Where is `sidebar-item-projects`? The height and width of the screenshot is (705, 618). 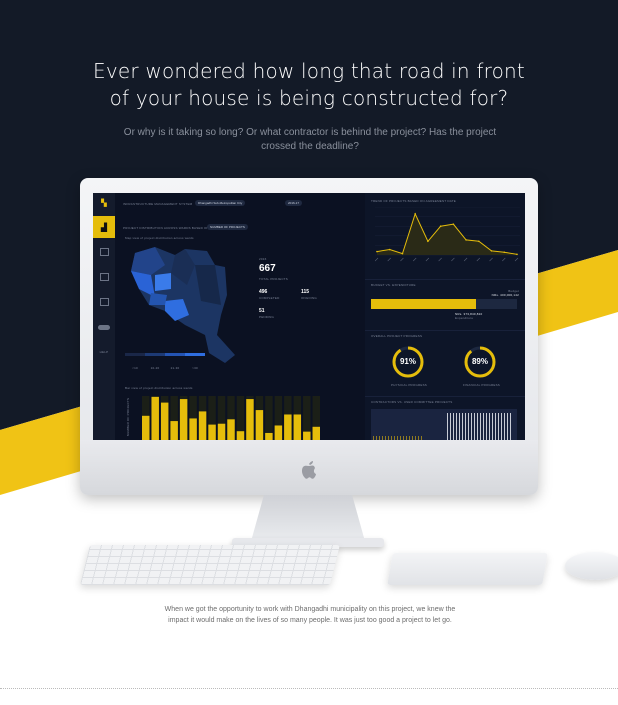
sidebar-item-projects is located at coordinates (104, 252).